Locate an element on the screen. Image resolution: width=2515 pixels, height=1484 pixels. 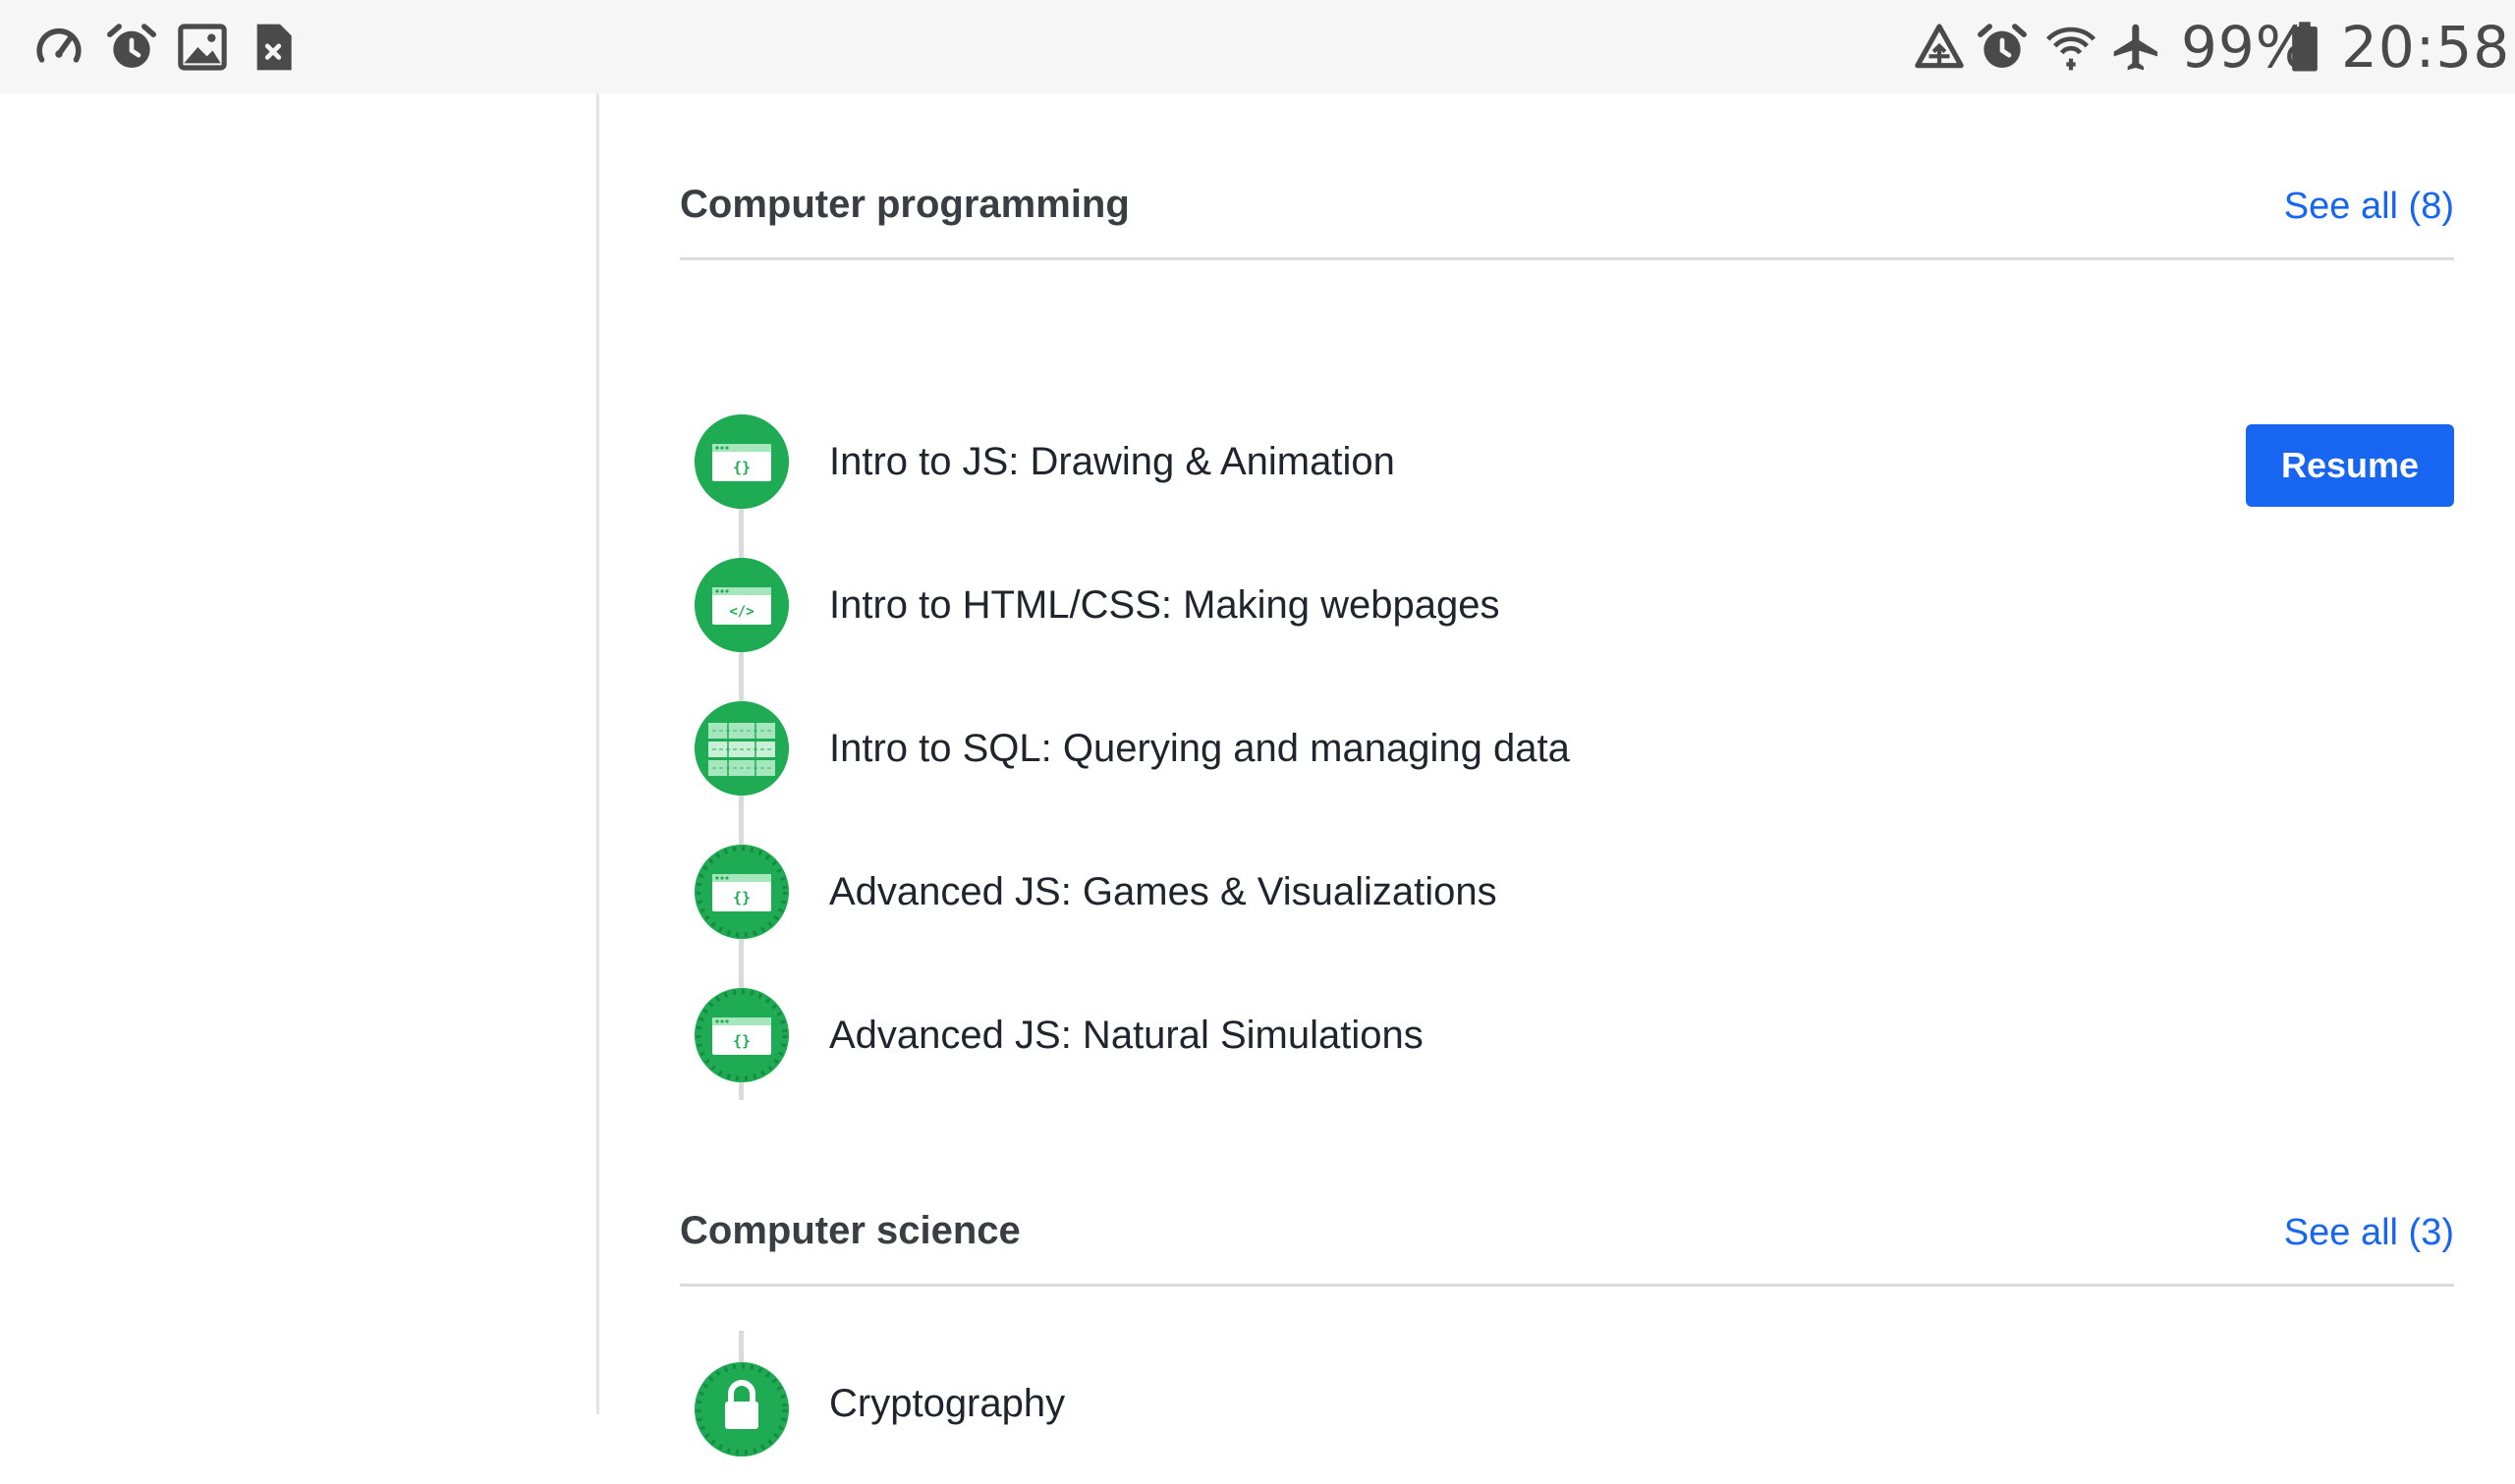
course-list: Cryptography is located at coordinates (1567, 1394).